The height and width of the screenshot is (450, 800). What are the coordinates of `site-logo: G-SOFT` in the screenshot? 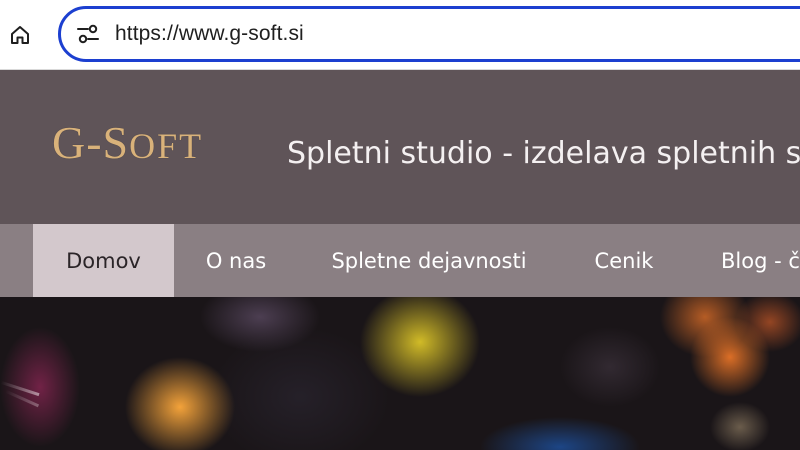 It's located at (127, 143).